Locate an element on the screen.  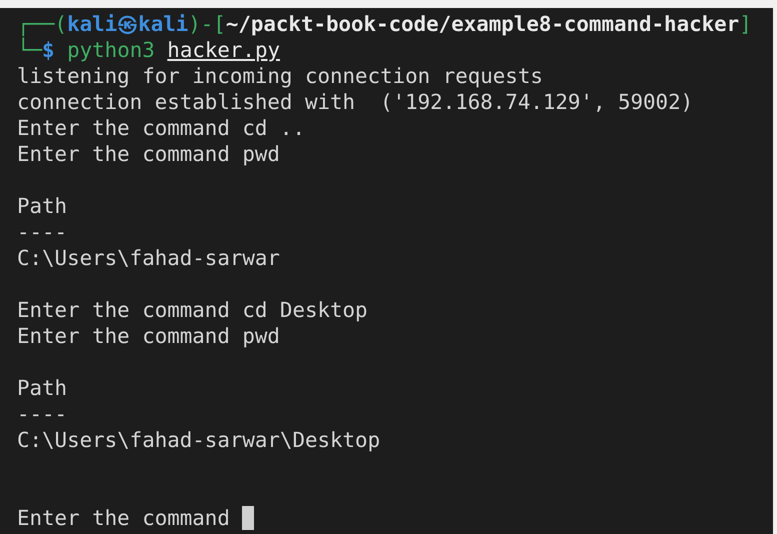
output-line: listening for incoming connection requests is located at coordinates (280, 76).